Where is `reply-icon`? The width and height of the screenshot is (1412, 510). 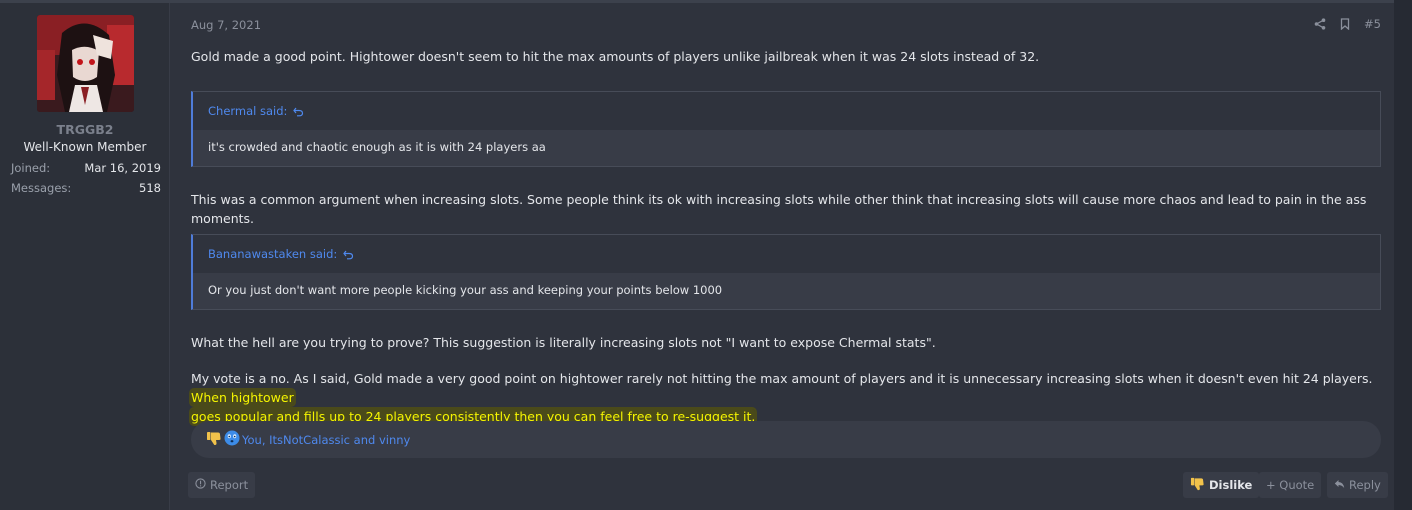 reply-icon is located at coordinates (1339, 485).